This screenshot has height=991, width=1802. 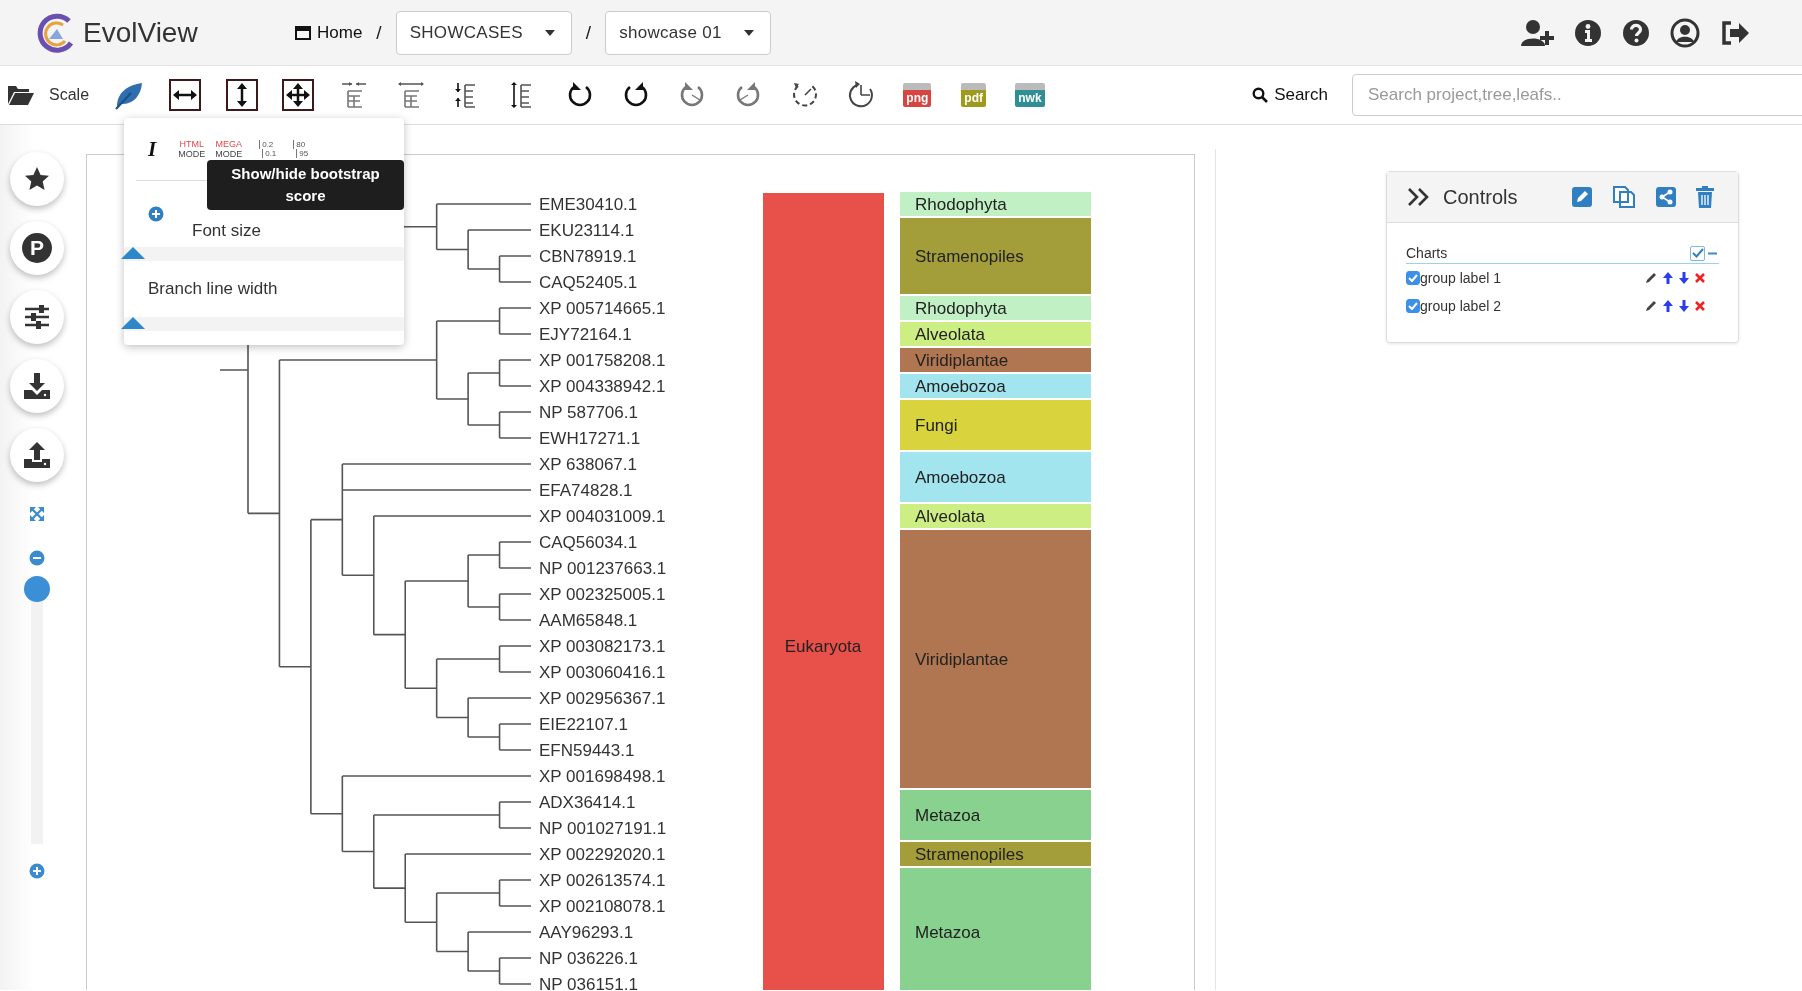 What do you see at coordinates (1260, 95) in the screenshot?
I see `search-icon` at bounding box center [1260, 95].